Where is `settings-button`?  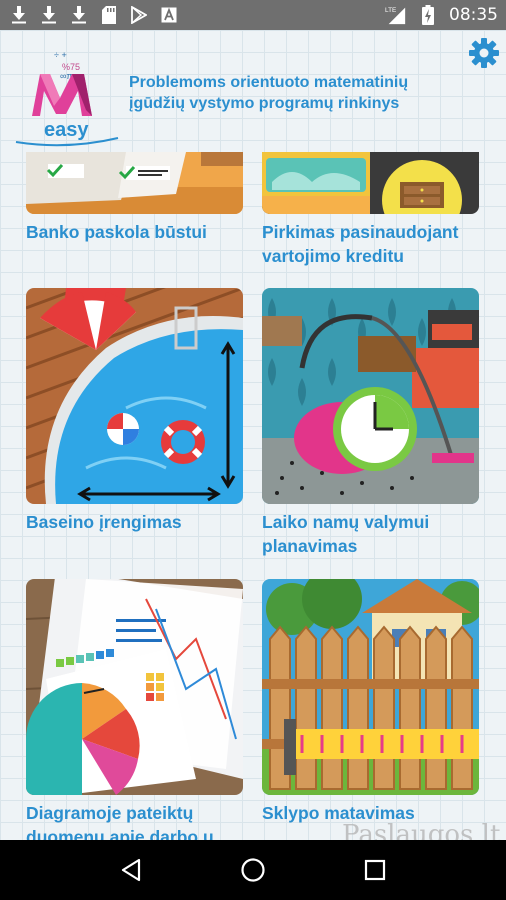 settings-button is located at coordinates (484, 53).